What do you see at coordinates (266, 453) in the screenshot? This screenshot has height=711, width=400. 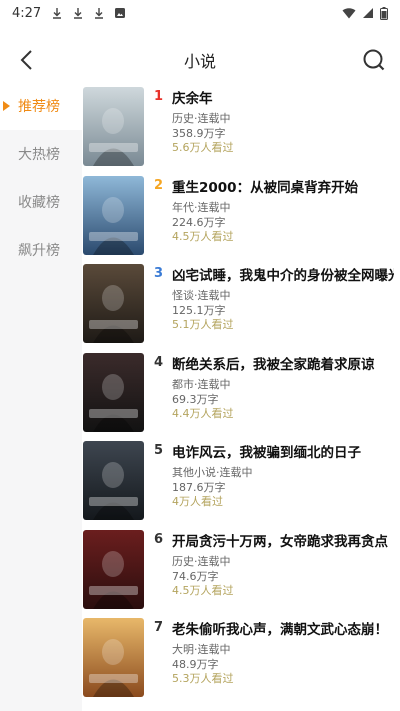 I see `book-title: 电诈风云，我被骗到缅北的日子` at bounding box center [266, 453].